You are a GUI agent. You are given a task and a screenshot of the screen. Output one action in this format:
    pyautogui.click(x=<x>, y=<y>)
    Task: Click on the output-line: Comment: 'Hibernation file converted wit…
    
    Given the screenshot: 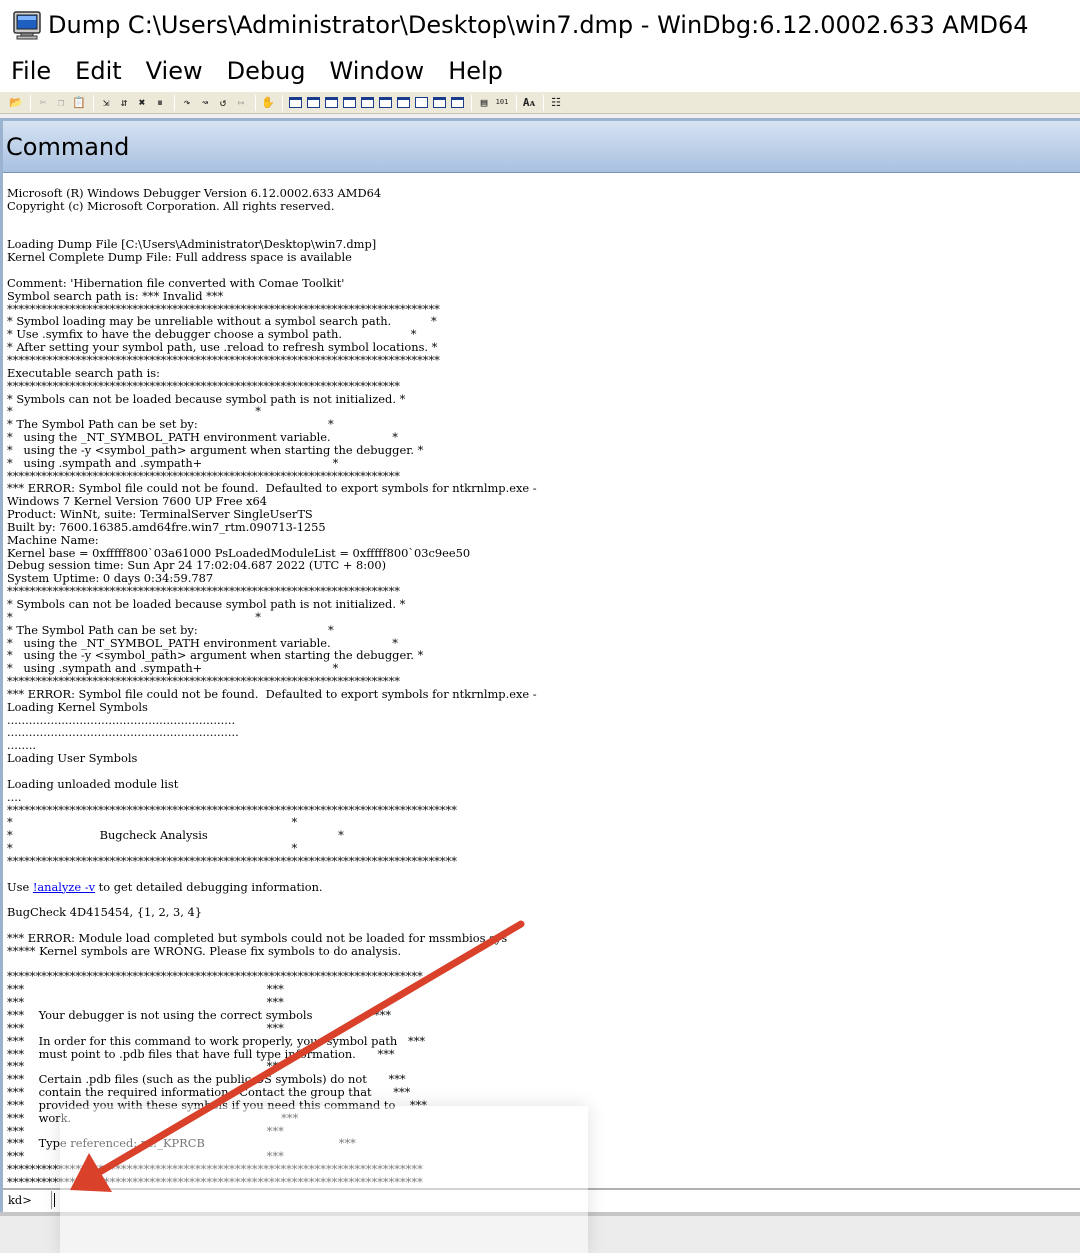 What is the action you would take?
    pyautogui.click(x=176, y=282)
    